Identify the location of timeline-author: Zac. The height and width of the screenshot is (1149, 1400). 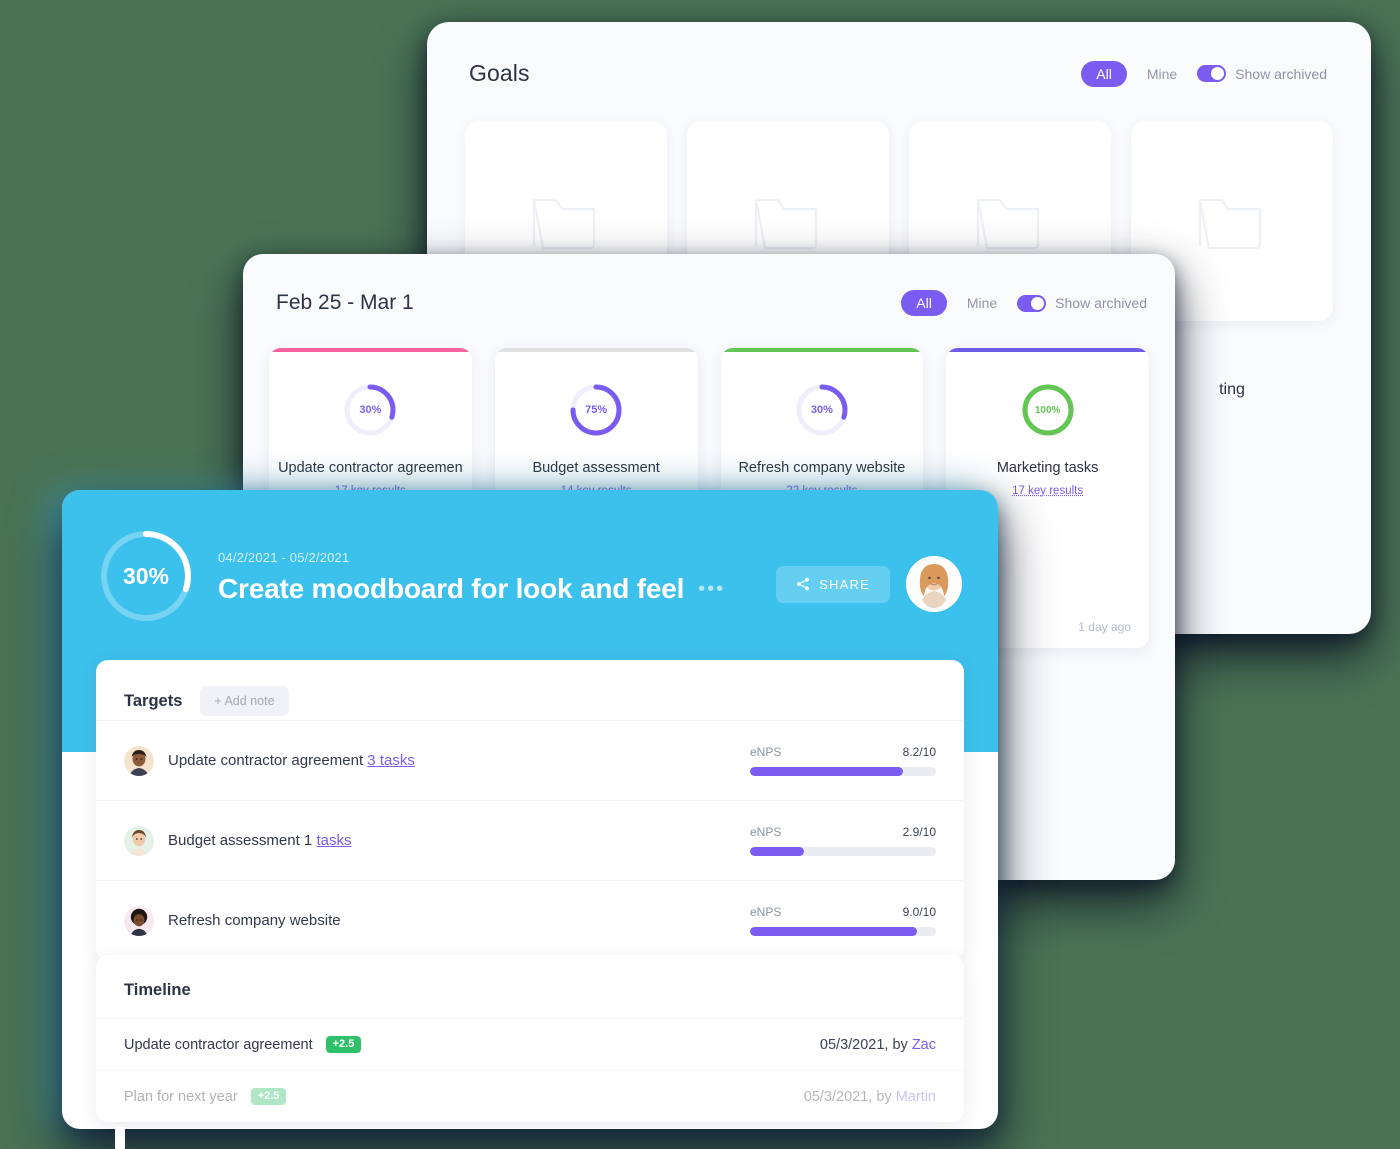
(924, 1045).